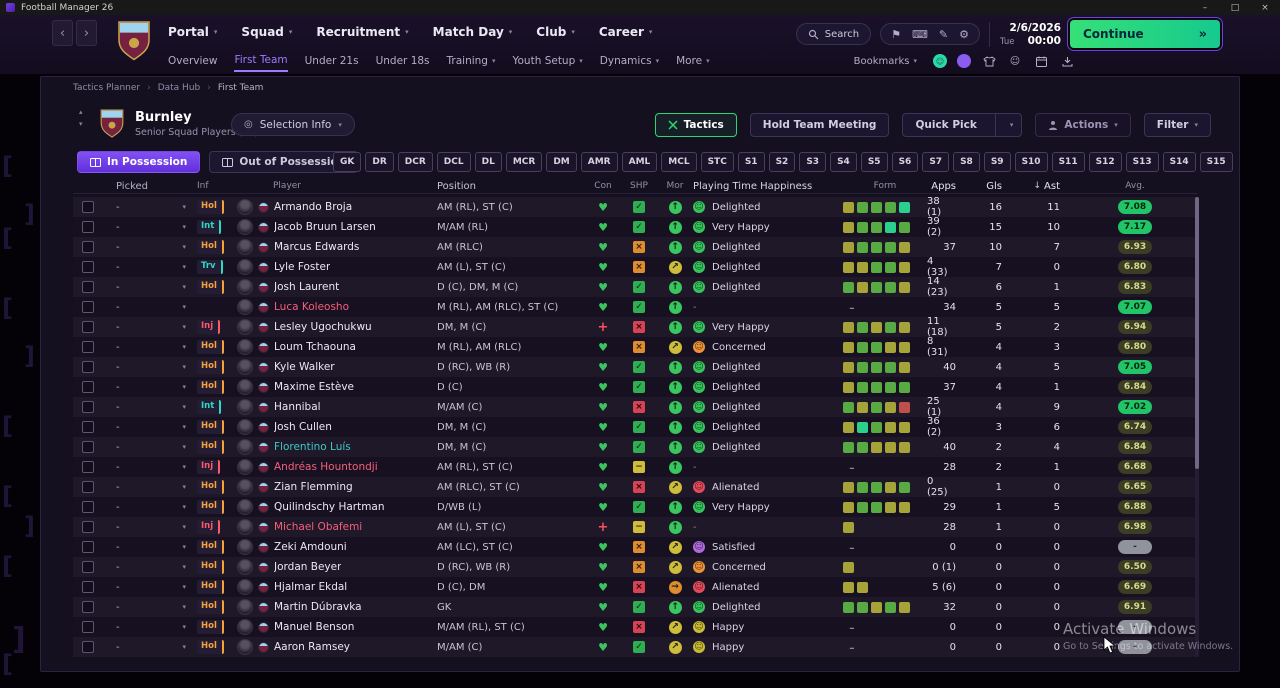 The height and width of the screenshot is (688, 1280). I want to click on tab-training: Training ▾, so click(471, 61).